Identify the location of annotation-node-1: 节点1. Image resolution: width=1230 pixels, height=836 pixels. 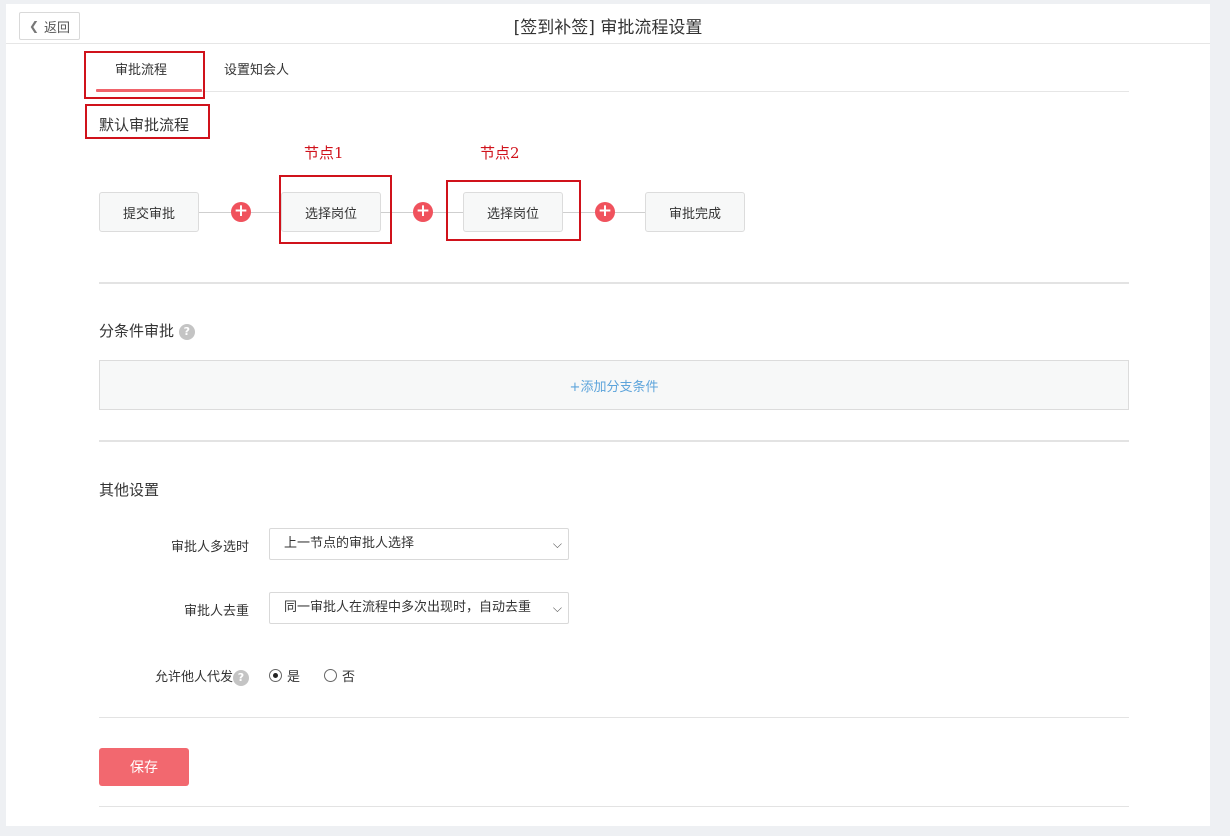
(324, 153).